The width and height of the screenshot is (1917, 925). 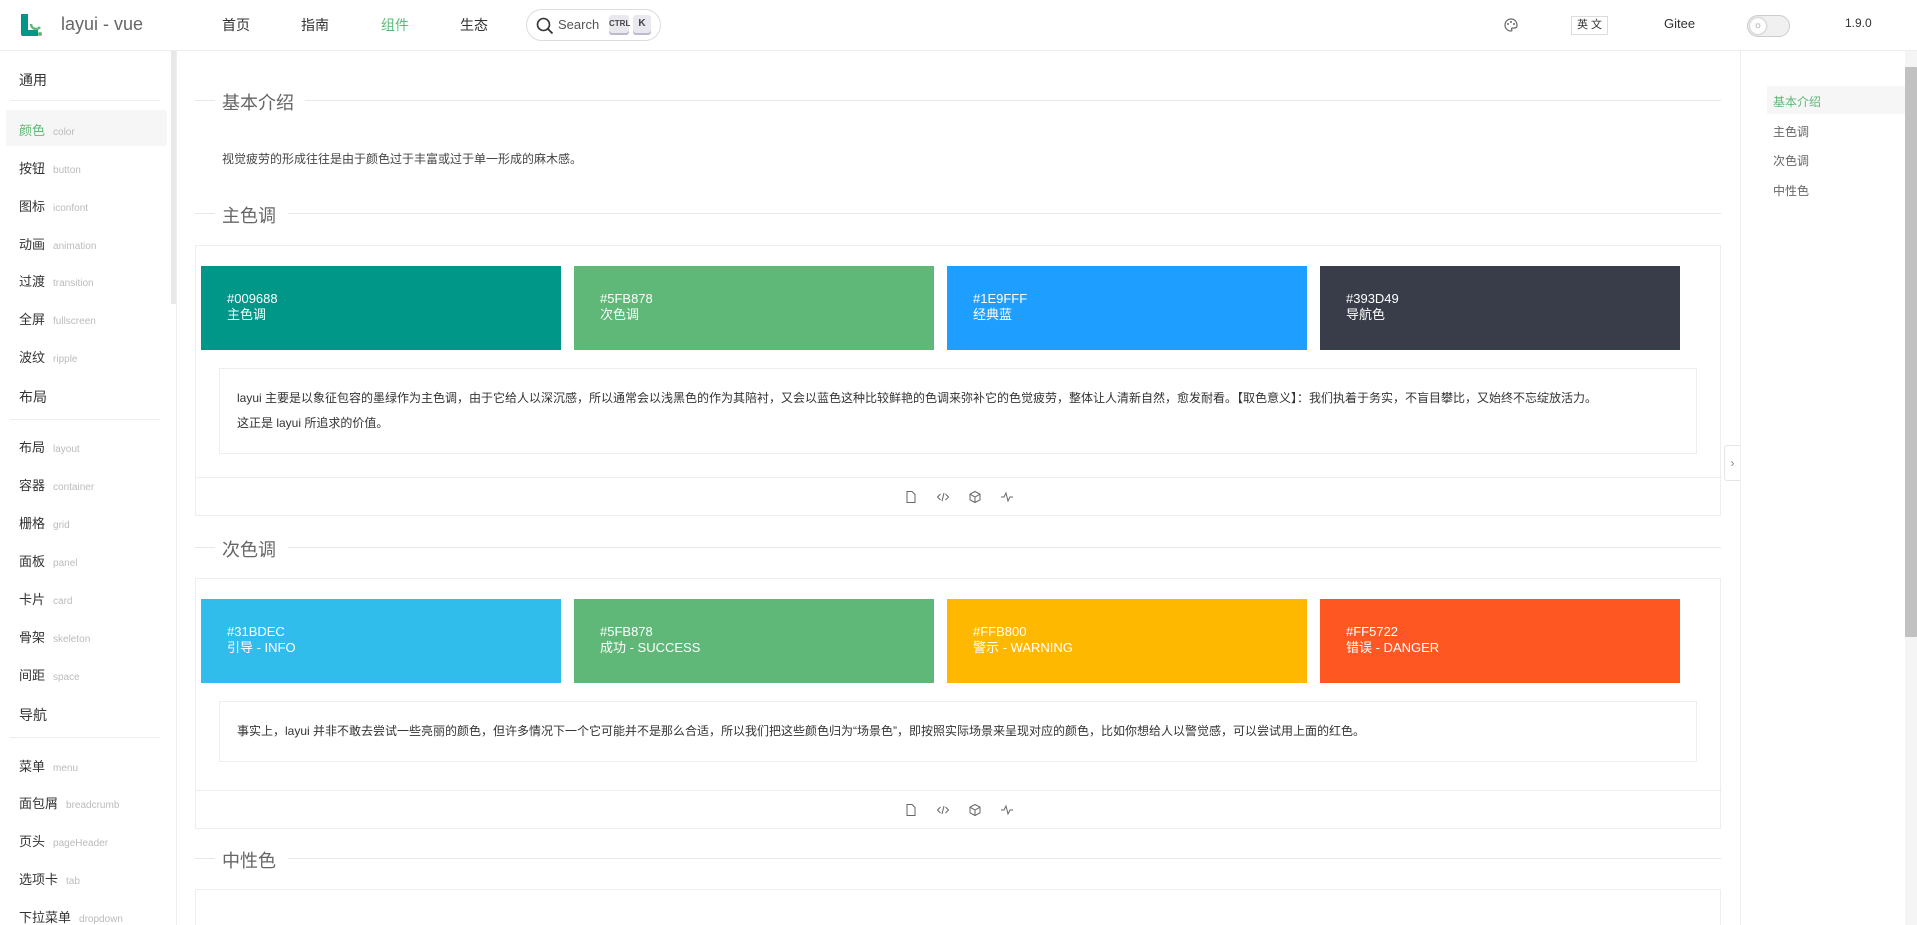 What do you see at coordinates (1791, 131) in the screenshot?
I see `toc-item-primary: 主色调` at bounding box center [1791, 131].